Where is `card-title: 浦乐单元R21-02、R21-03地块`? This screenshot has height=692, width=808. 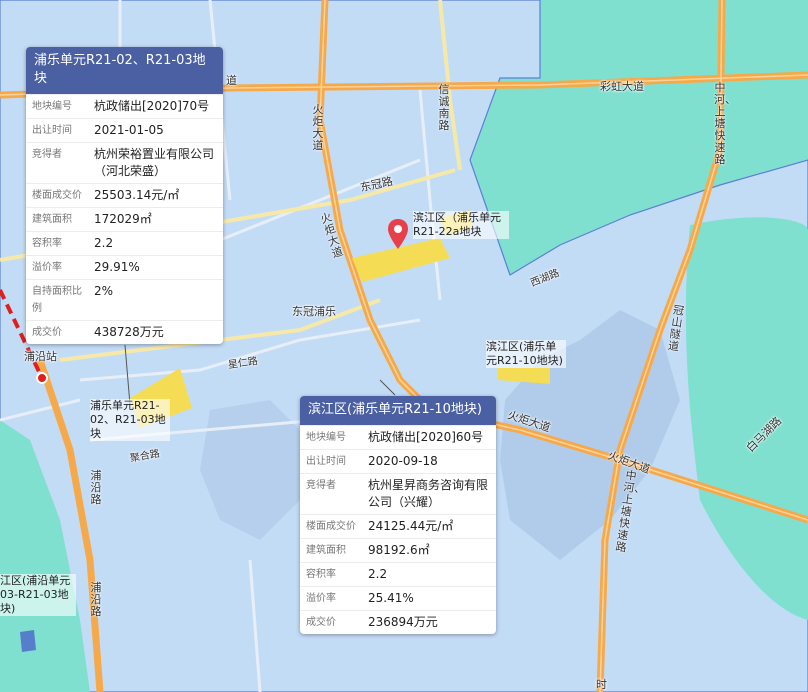
card-title: 浦乐单元R21-02、R21-03地块 is located at coordinates (124, 70).